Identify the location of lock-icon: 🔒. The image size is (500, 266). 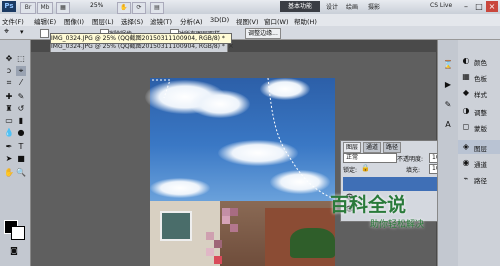
(365, 168).